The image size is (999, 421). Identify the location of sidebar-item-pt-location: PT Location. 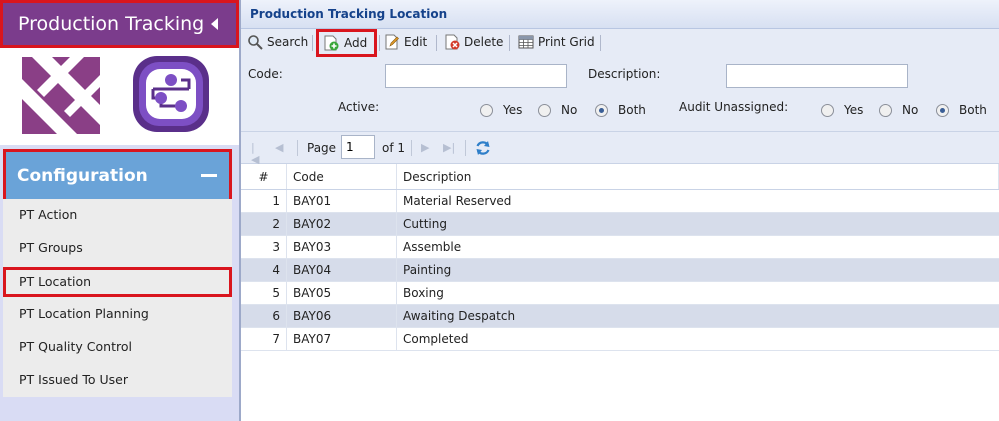
(117, 282).